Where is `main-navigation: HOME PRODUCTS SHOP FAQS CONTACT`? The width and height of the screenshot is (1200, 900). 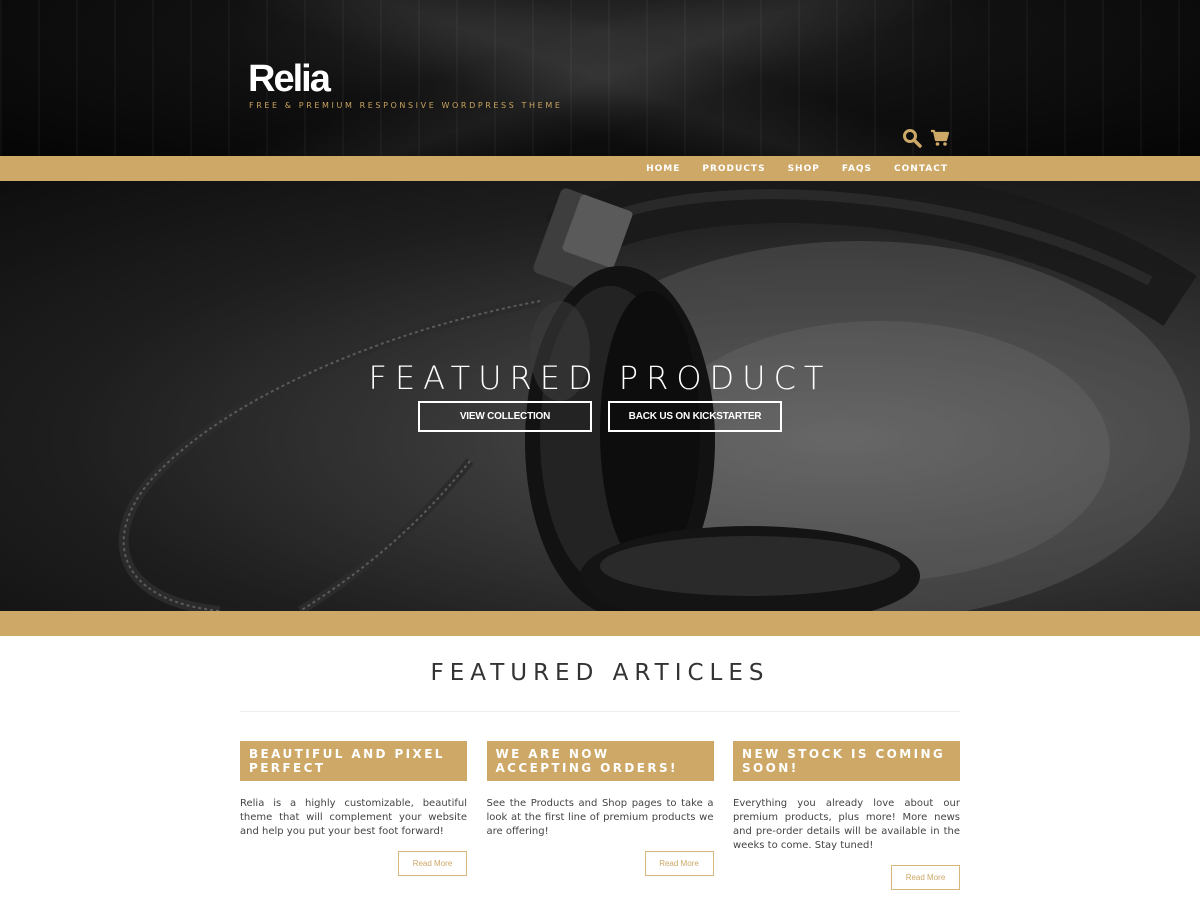 main-navigation: HOME PRODUCTS SHOP FAQS CONTACT is located at coordinates (797, 168).